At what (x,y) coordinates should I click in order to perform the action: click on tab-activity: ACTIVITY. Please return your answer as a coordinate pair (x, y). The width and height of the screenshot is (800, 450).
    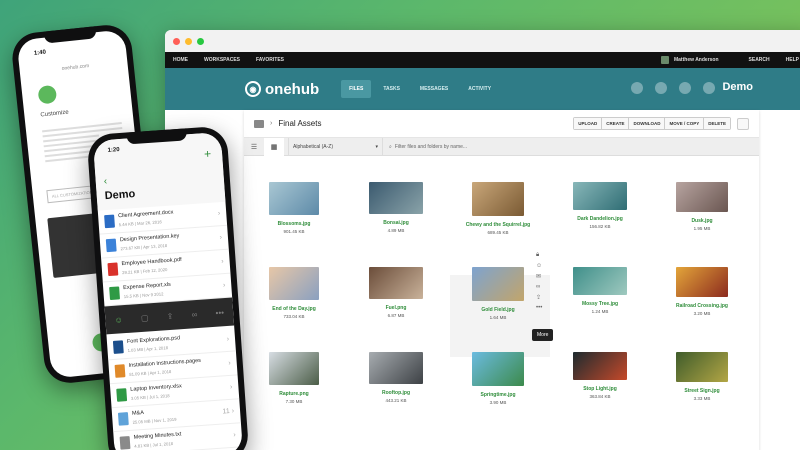
    Looking at the image, I should click on (479, 89).